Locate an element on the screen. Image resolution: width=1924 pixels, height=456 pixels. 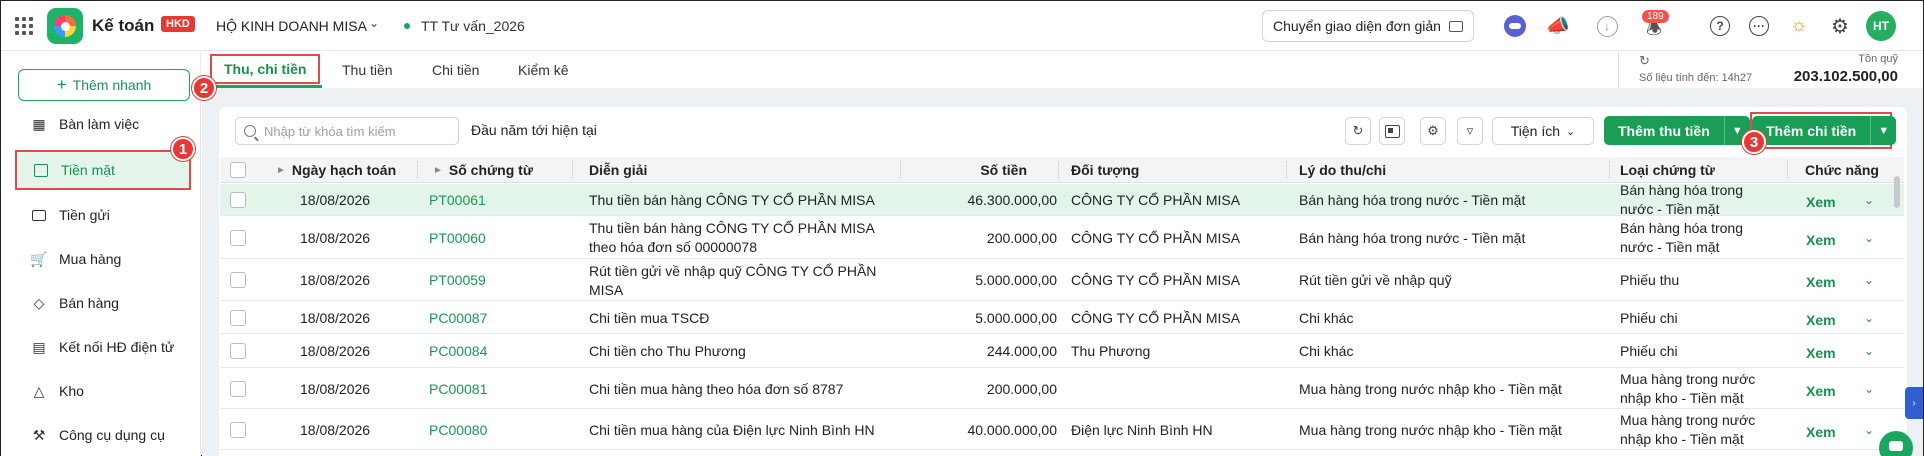
filter-icon: ▿ is located at coordinates (1470, 130).